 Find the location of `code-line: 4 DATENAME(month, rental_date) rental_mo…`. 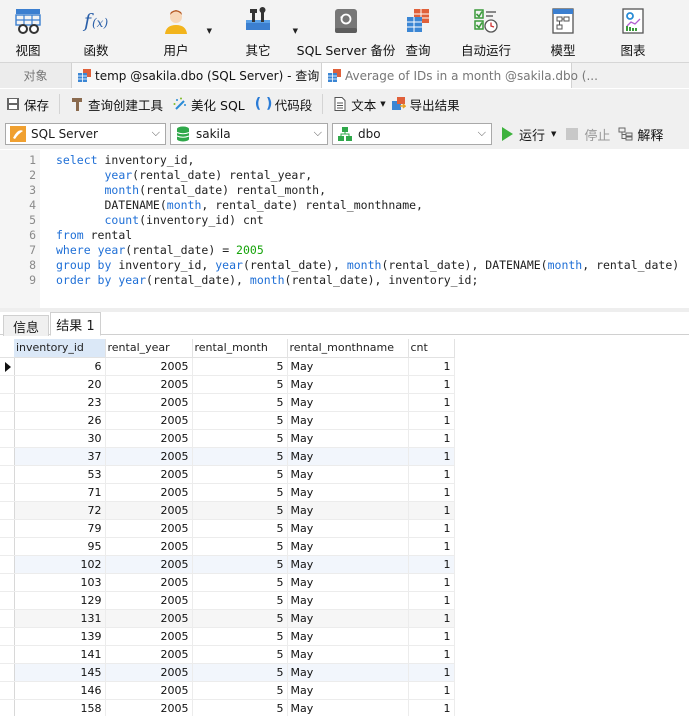

code-line: 4 DATENAME(month, rental_date) rental_mo… is located at coordinates (344, 205).